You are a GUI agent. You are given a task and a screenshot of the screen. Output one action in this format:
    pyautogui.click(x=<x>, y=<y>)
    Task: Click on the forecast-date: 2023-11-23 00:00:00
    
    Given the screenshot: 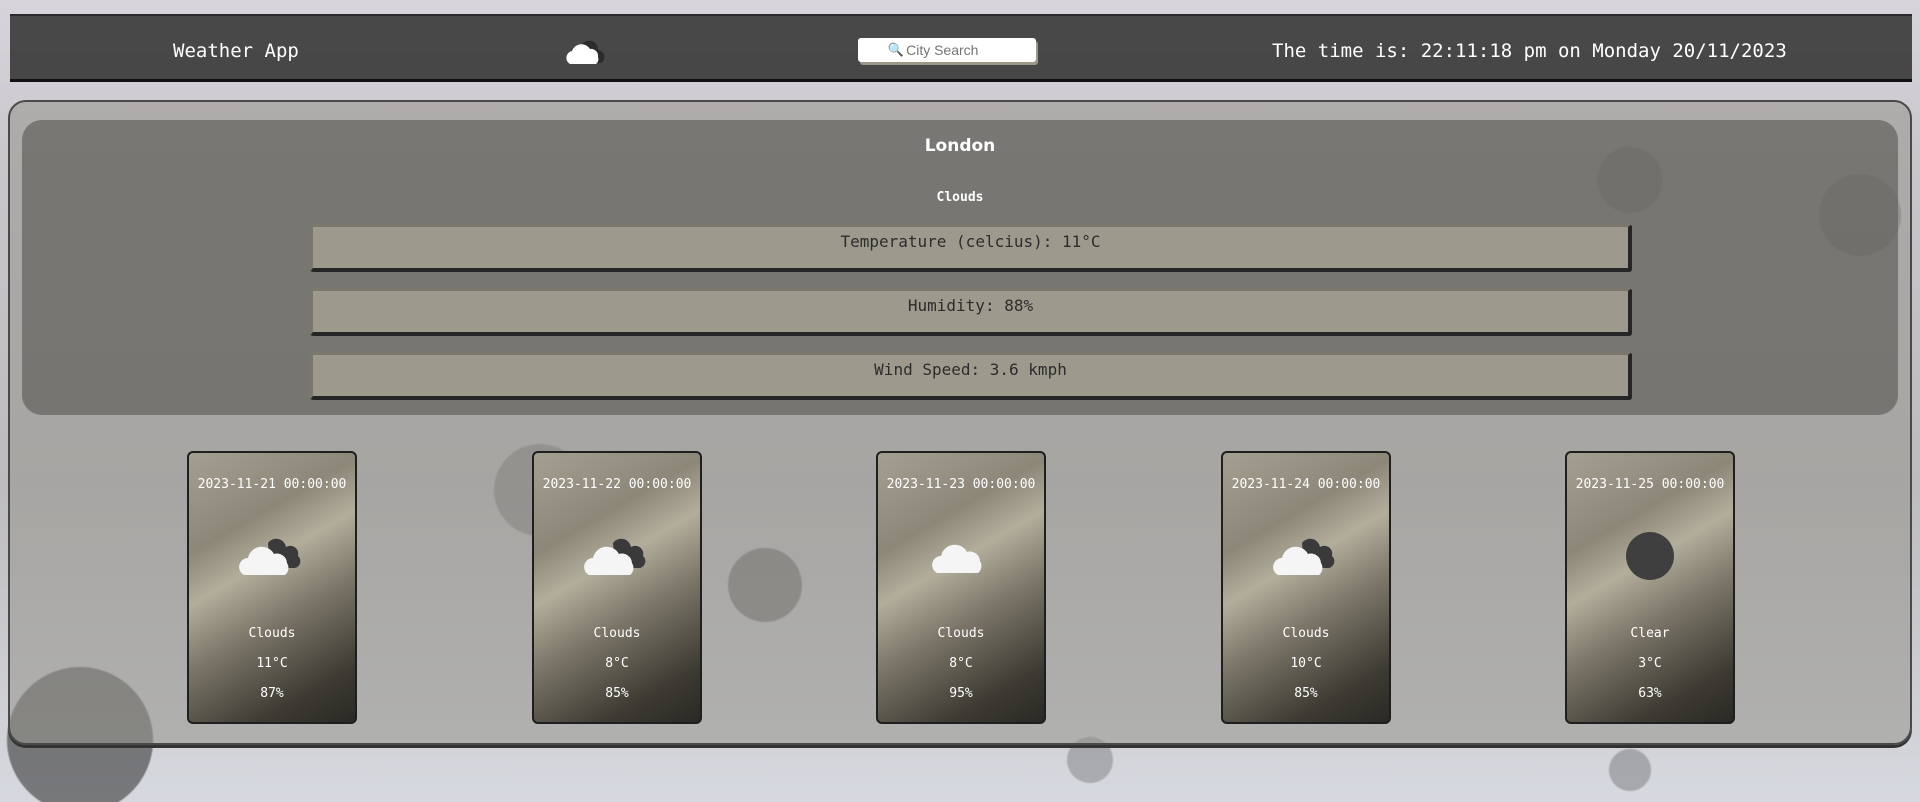 What is the action you would take?
    pyautogui.click(x=961, y=484)
    